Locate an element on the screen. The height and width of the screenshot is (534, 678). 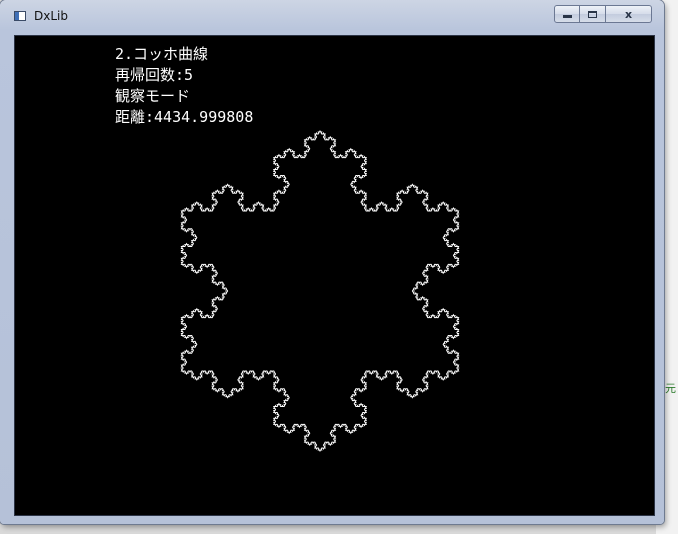
close-icon: x is located at coordinates (628, 14).